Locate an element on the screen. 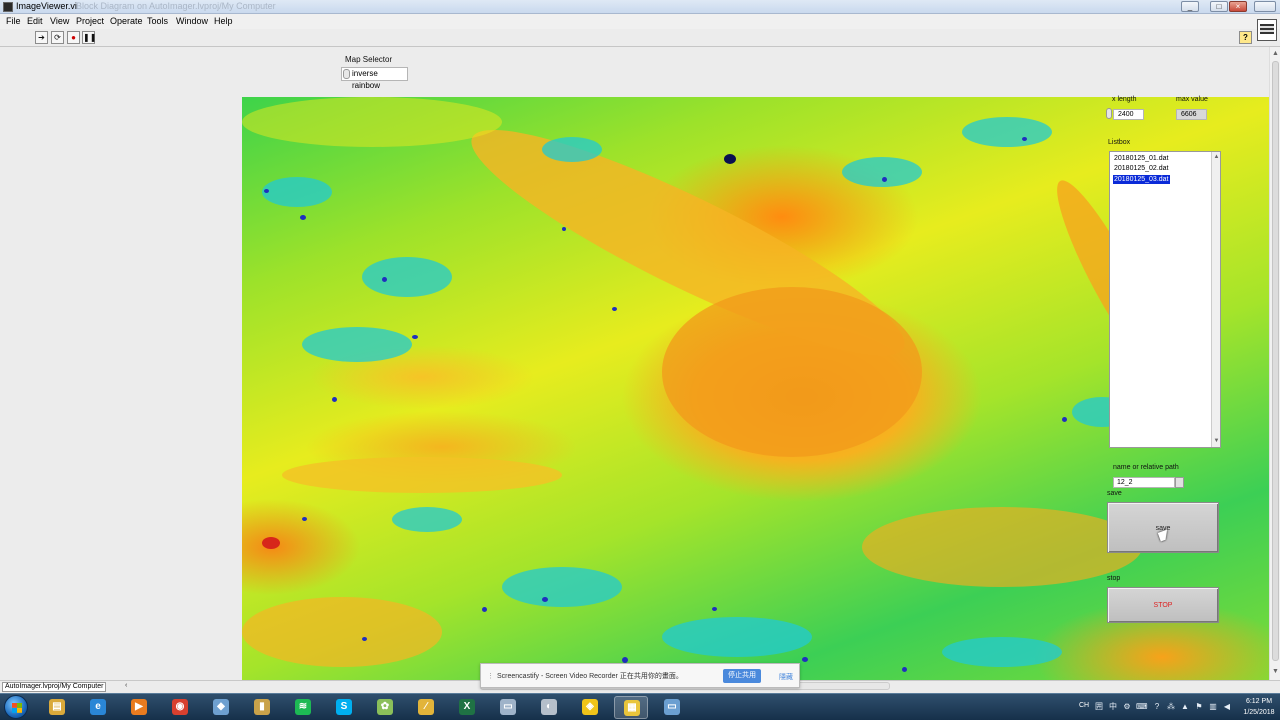 Image resolution: width=1280 pixels, height=720 pixels. minimize-button: _ is located at coordinates (1190, 6).